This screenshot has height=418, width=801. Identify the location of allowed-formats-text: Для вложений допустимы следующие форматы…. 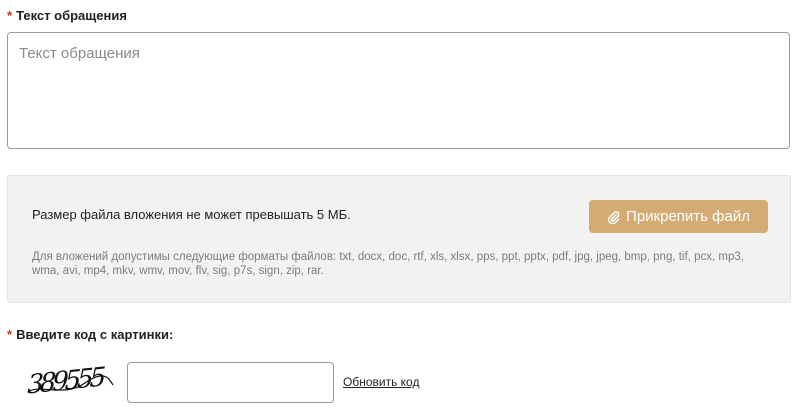
(388, 264).